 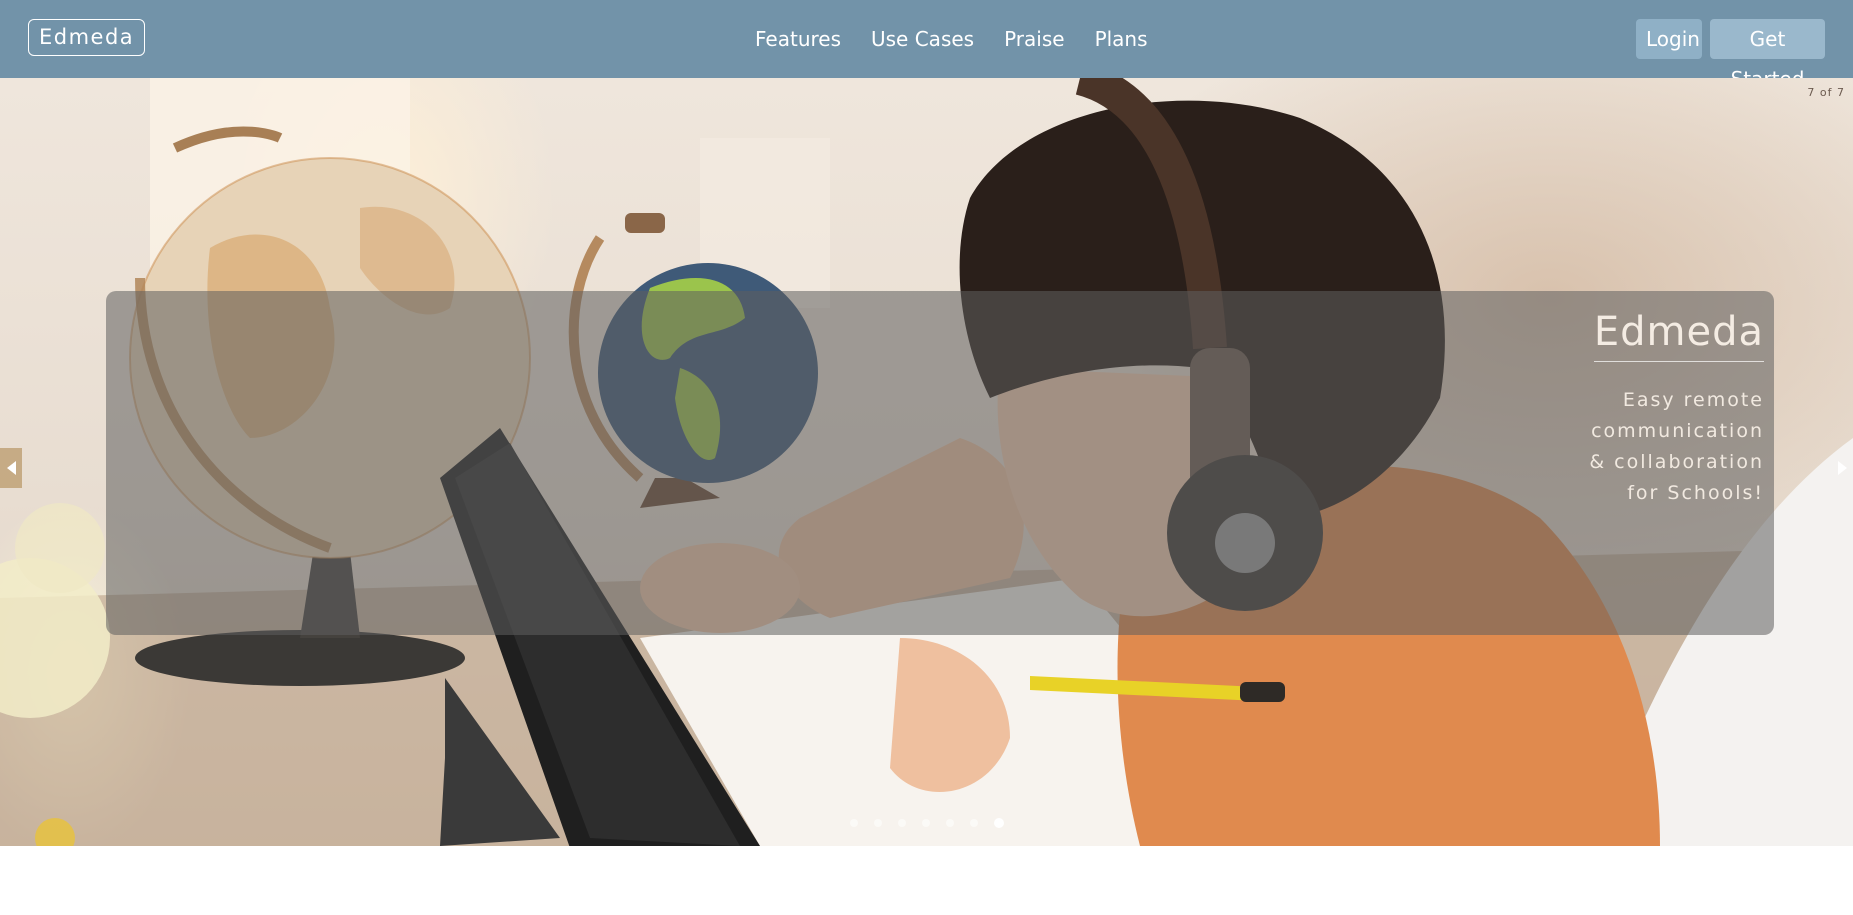 What do you see at coordinates (1678, 335) in the screenshot?
I see `caption-title: Edmeda` at bounding box center [1678, 335].